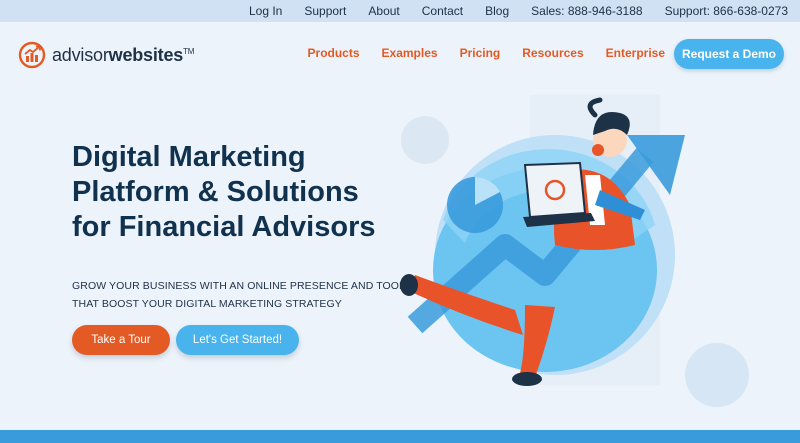 This screenshot has height=443, width=800. I want to click on take-a-tour-button: Take a Tour, so click(121, 340).